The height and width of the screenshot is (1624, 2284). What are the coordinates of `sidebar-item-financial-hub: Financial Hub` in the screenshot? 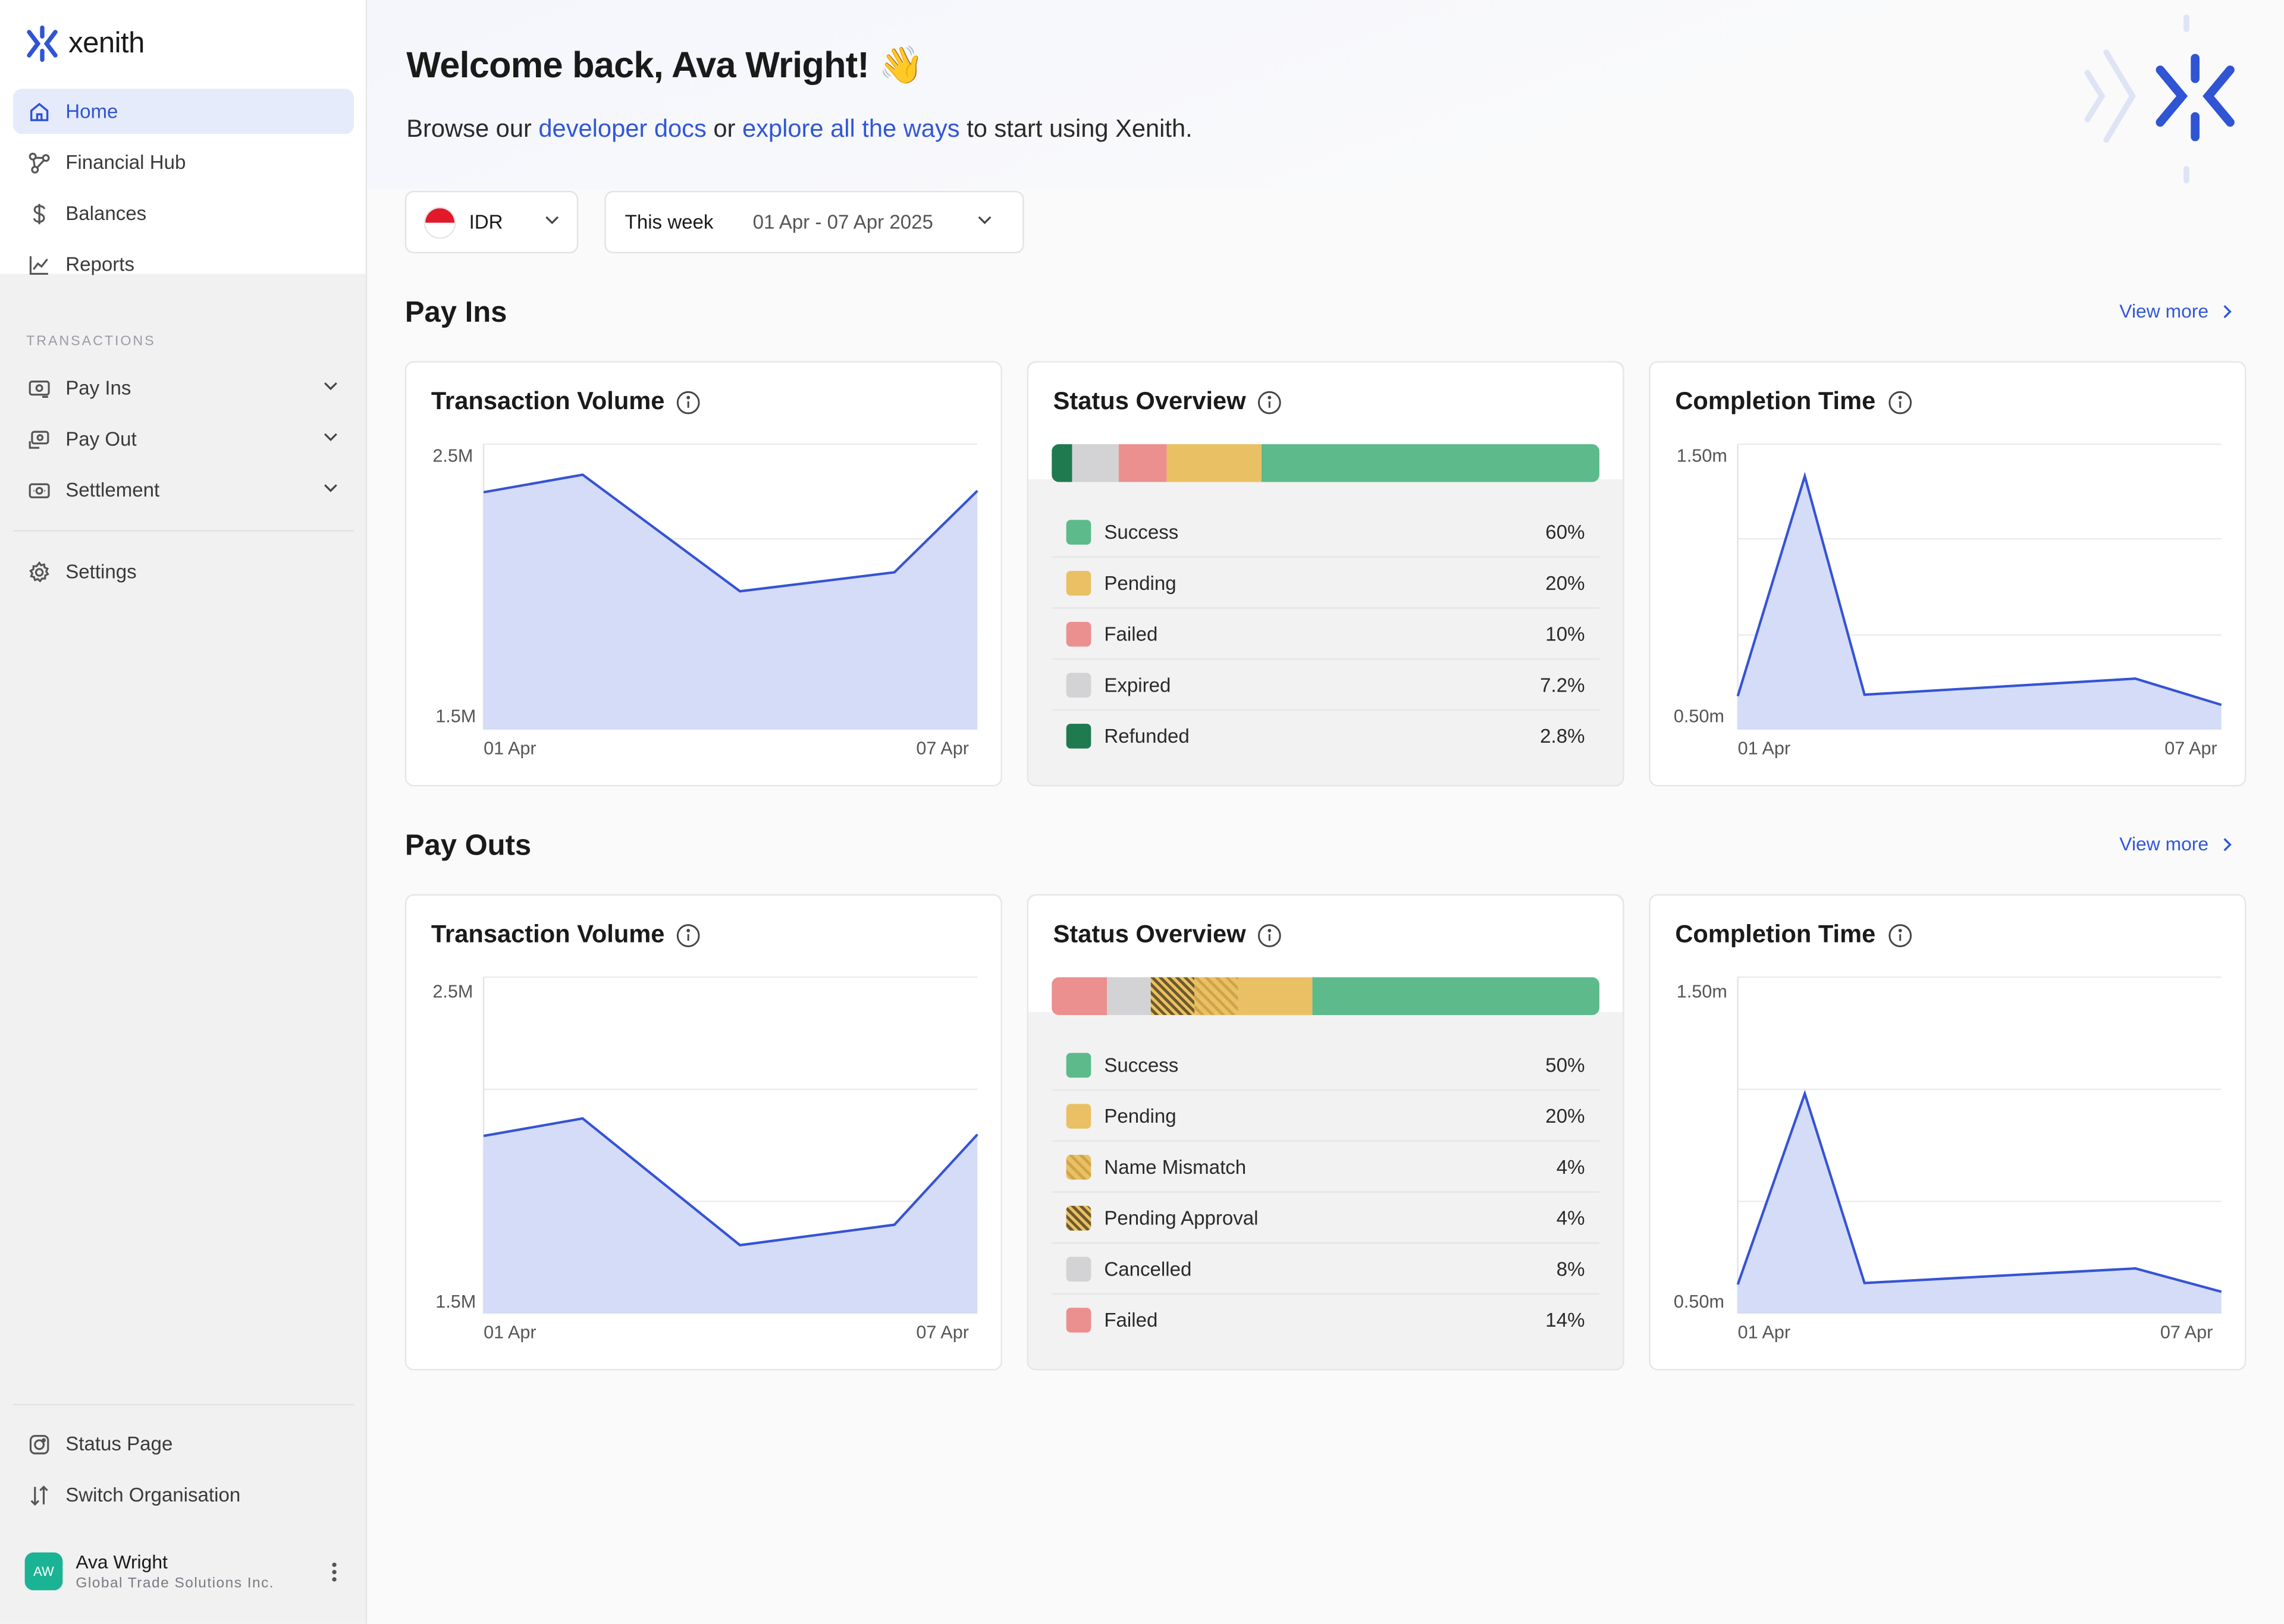 It's located at (183, 162).